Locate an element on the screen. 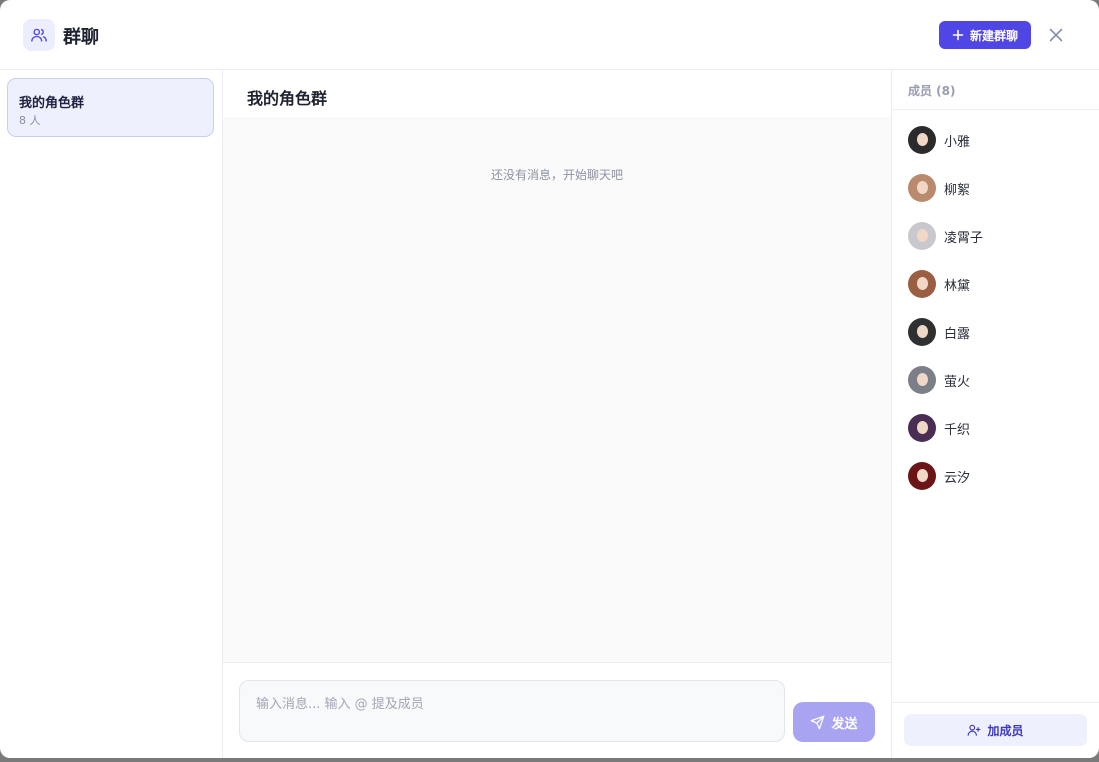  message-composer: 发送 is located at coordinates (557, 710).